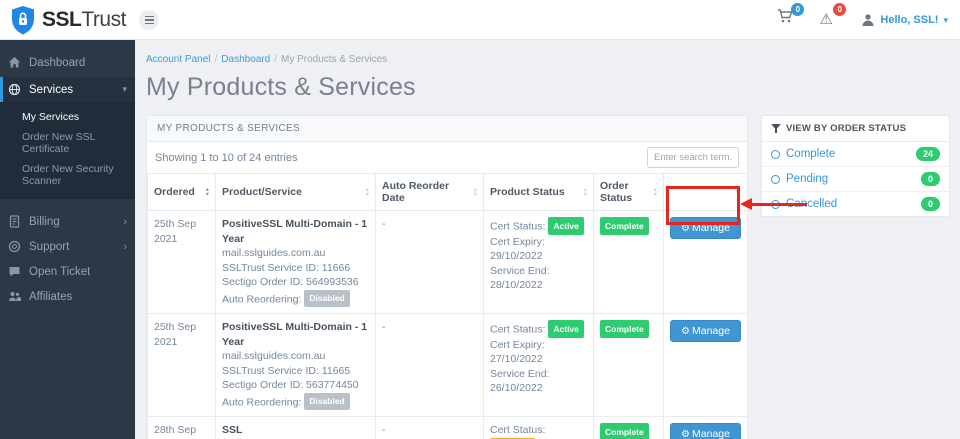 This screenshot has height=439, width=960. I want to click on sidebar-item-label: Support, so click(49, 246).